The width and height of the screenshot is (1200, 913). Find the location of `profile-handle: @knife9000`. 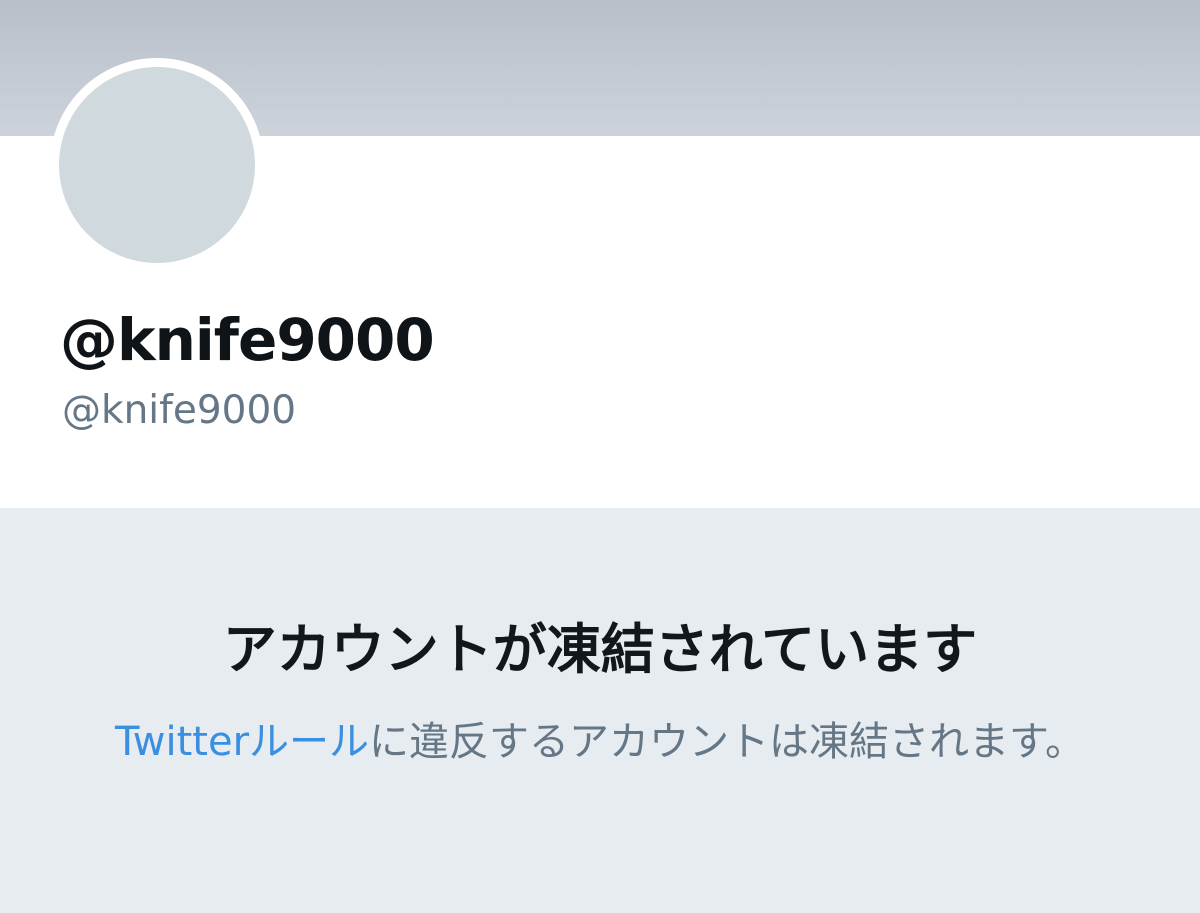

profile-handle: @knife9000 is located at coordinates (179, 410).